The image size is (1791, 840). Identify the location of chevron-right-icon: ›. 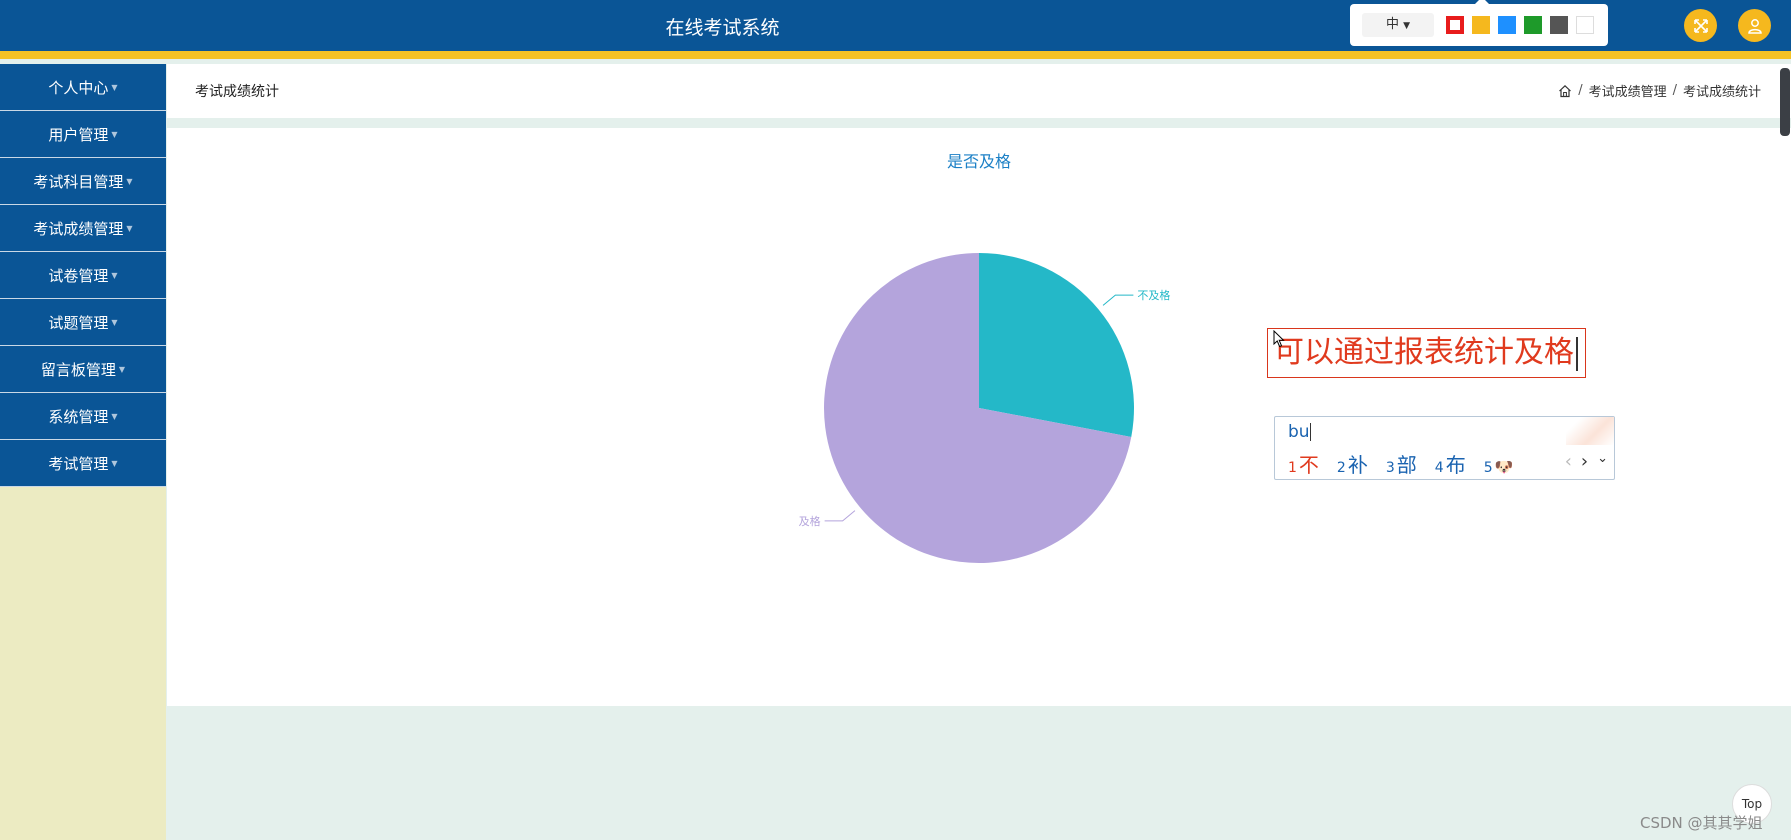
(1584, 461).